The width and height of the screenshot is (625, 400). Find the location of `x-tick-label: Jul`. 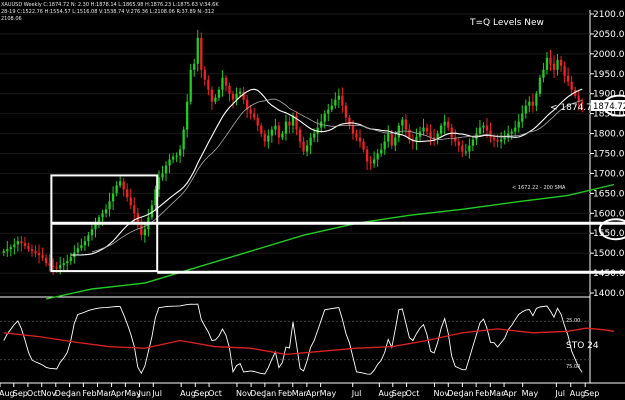

x-tick-label: Jul is located at coordinates (156, 393).